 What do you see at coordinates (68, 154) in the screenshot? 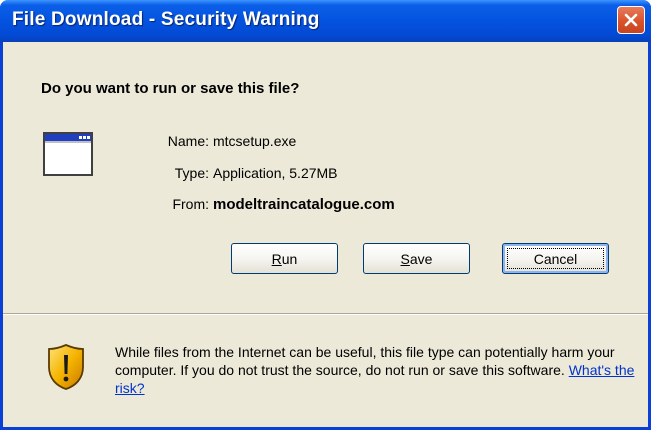
I see `application-file-icon` at bounding box center [68, 154].